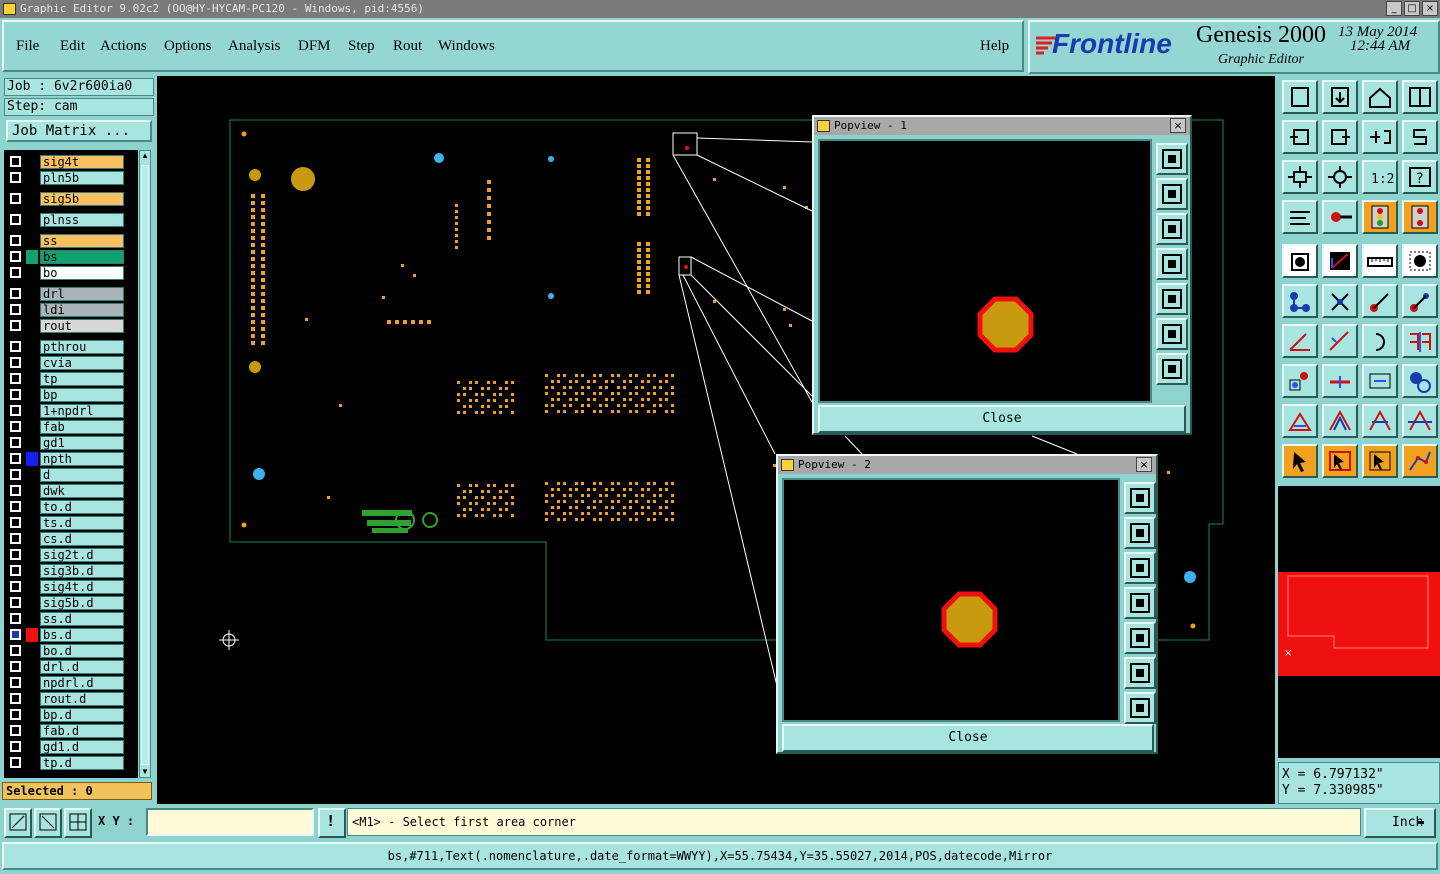  I want to click on layer-row-to-d: to.d, so click(71, 507).